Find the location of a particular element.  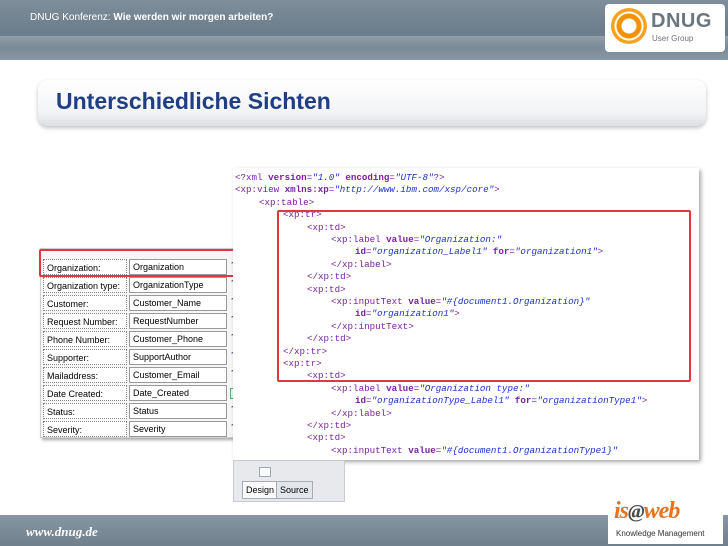

form-row: Date Created: Date_Created is located at coordinates (143, 394).